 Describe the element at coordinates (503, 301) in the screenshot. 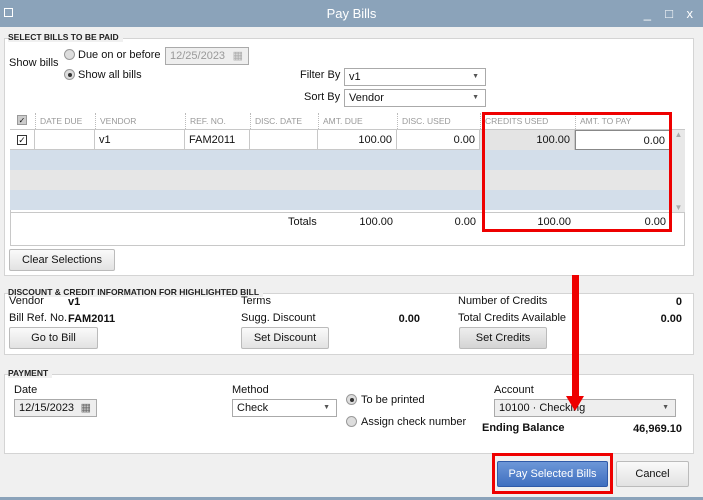

I see `number-of-credits-label: Number of Credits` at that location.